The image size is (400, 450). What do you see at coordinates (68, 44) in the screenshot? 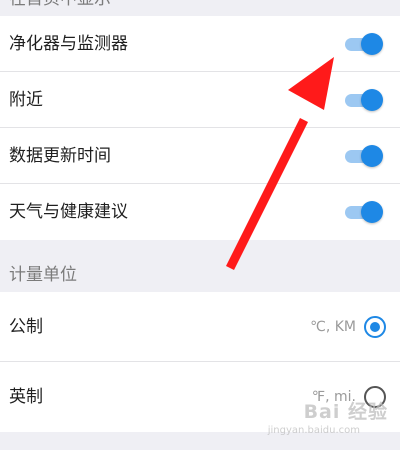
I see `setting-label: 净化器与监测器` at bounding box center [68, 44].